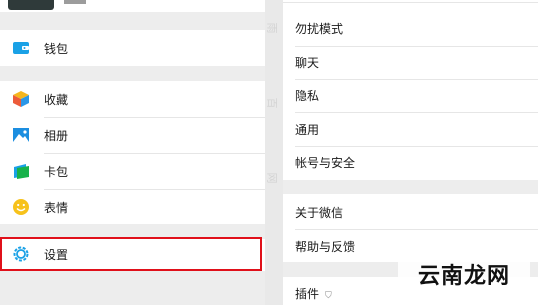 The image size is (538, 305). I want to click on divider, so click(410, 2).